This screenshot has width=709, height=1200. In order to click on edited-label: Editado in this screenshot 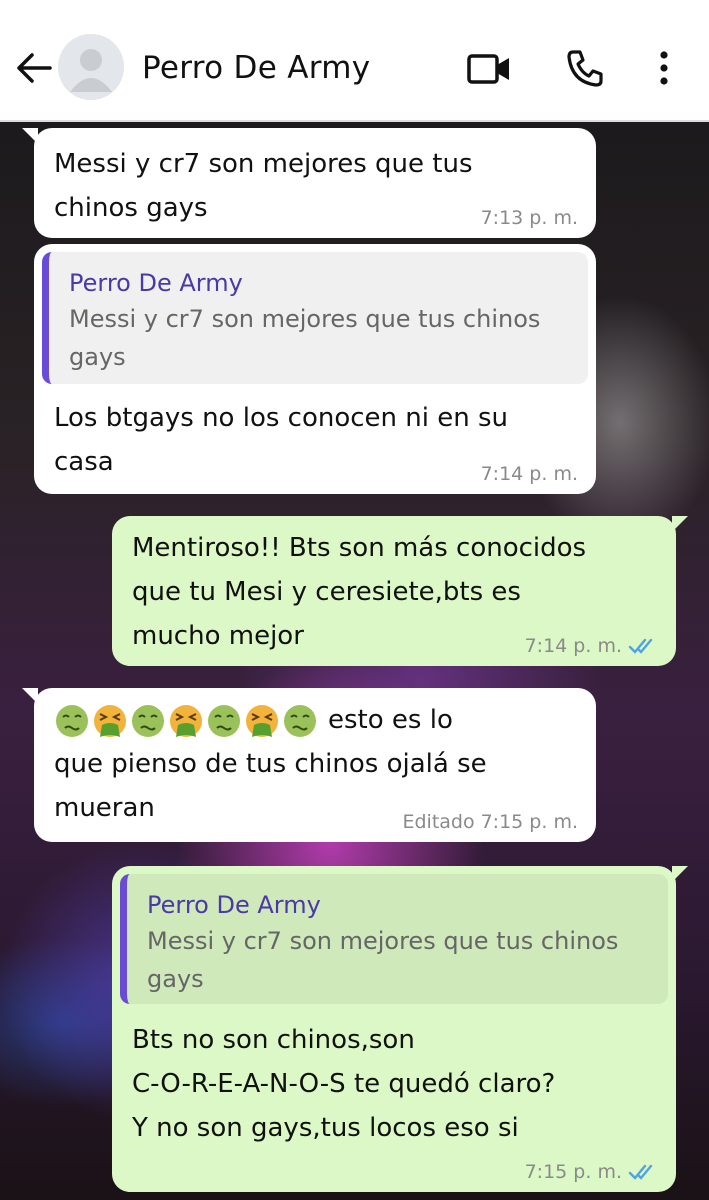, I will do `click(438, 822)`.